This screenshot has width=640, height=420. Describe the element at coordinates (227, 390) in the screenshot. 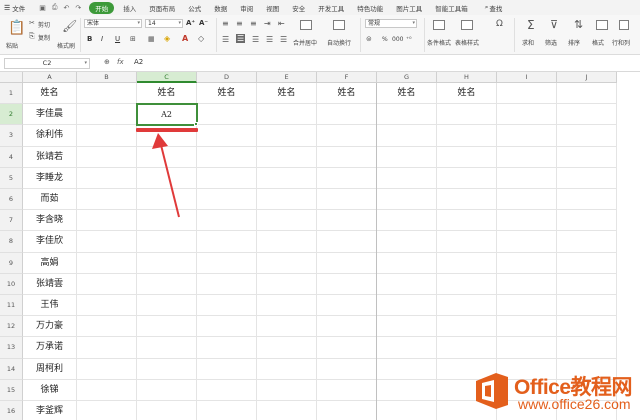

I see `cell-d15` at that location.